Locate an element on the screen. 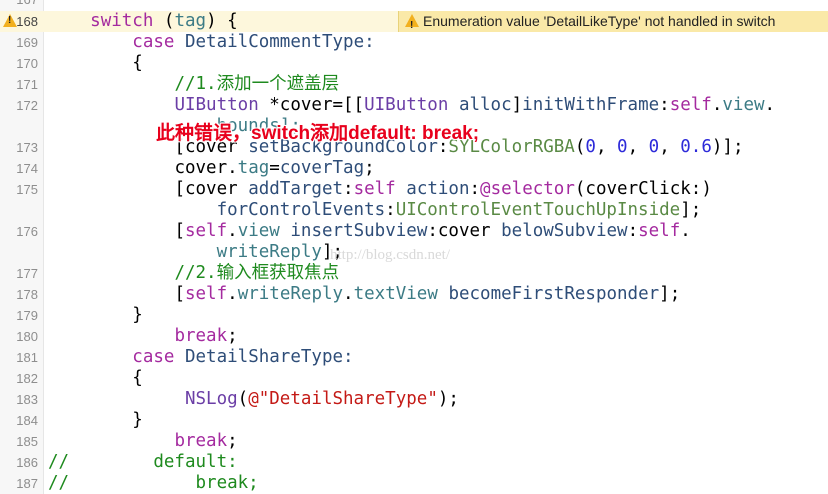 This screenshot has height=494, width=828. line-number: 167 is located at coordinates (19, 5).